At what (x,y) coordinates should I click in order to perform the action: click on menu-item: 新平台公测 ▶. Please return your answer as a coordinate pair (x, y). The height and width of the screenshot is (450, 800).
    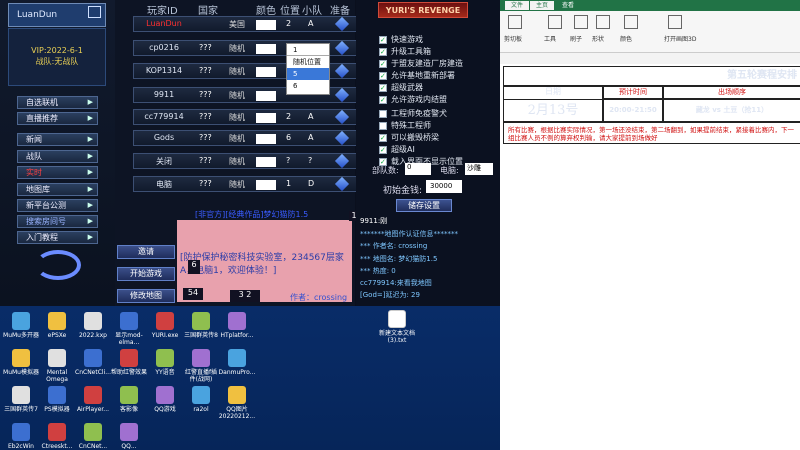
    Looking at the image, I should click on (57, 205).